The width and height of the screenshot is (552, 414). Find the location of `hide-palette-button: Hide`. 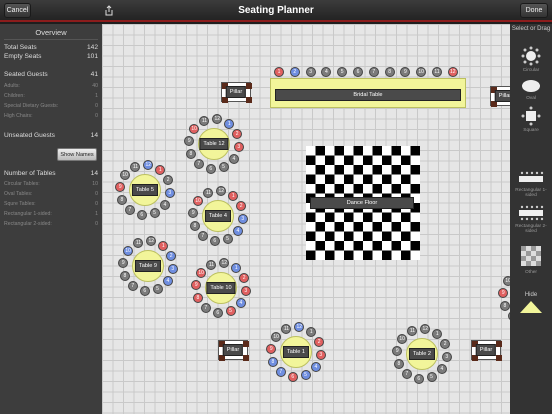

hide-palette-button: Hide is located at coordinates (531, 295).